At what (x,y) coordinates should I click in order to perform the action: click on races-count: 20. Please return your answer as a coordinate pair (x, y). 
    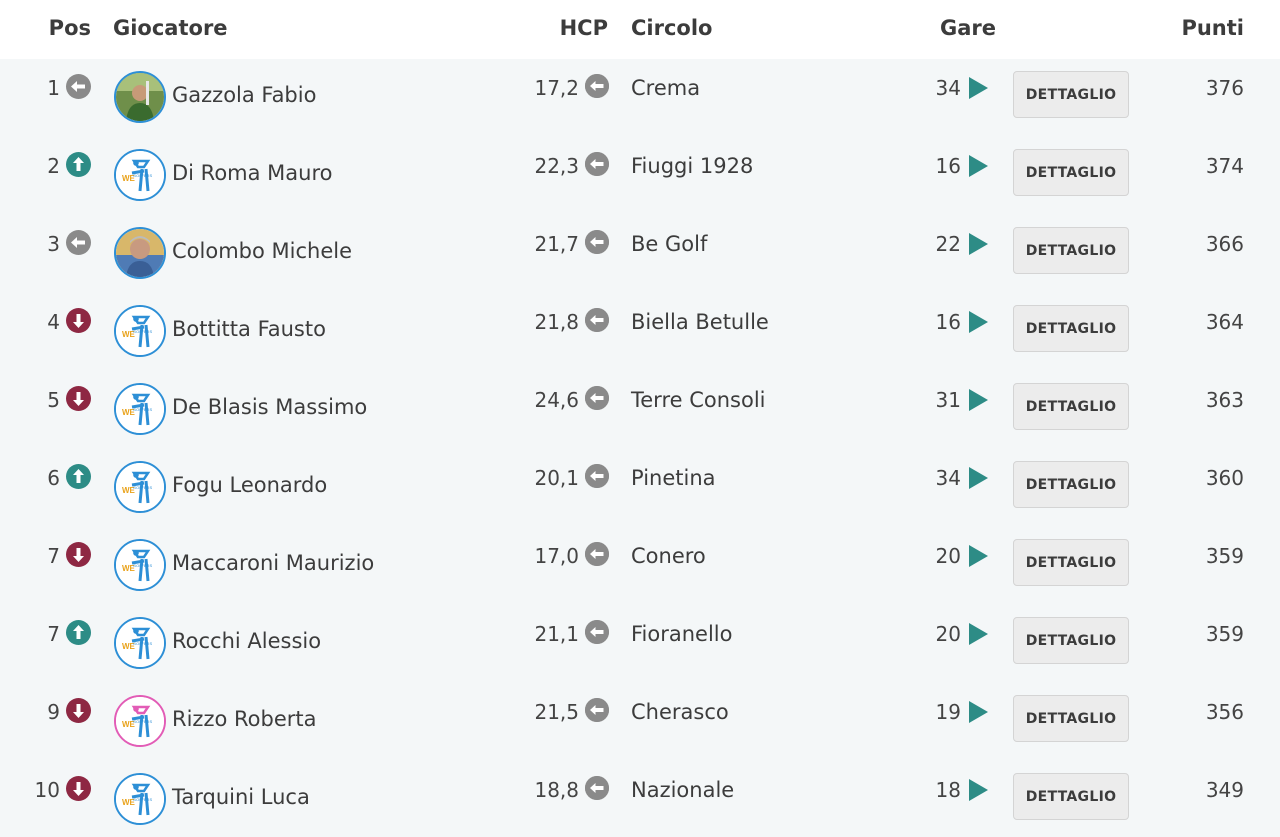
    Looking at the image, I should click on (948, 556).